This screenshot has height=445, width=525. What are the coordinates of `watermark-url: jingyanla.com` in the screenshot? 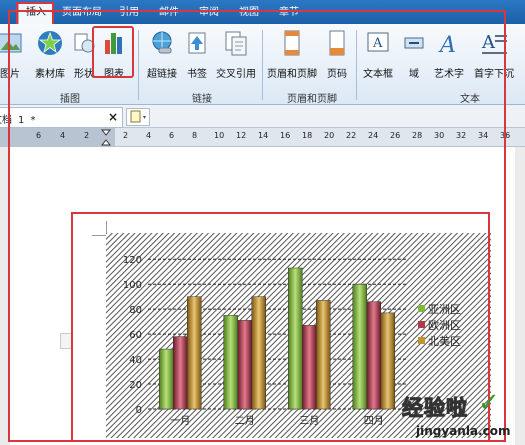 It's located at (463, 431).